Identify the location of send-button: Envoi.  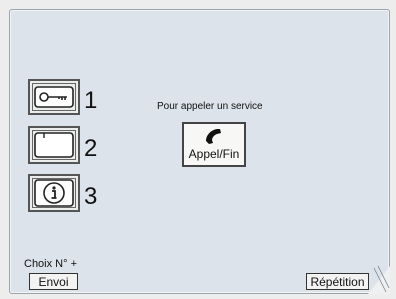
(53, 281).